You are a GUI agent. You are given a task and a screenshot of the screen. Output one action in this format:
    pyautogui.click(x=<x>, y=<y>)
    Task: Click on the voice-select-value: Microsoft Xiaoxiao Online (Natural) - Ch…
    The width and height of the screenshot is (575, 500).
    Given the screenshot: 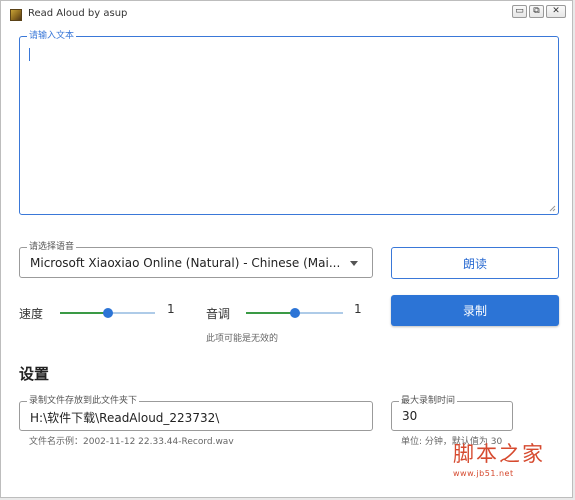 What is the action you would take?
    pyautogui.click(x=185, y=263)
    